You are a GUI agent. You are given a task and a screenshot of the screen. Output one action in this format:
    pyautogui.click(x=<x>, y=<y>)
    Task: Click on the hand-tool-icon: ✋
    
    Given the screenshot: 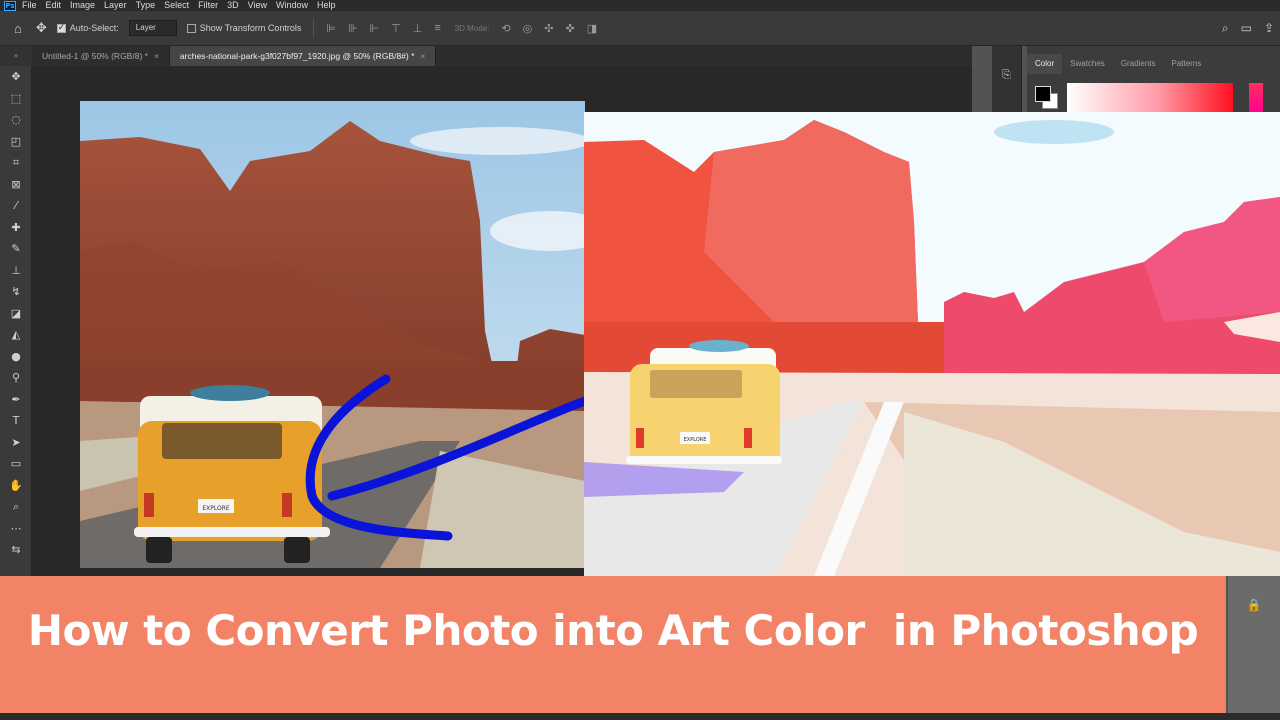 What is the action you would take?
    pyautogui.click(x=16, y=486)
    